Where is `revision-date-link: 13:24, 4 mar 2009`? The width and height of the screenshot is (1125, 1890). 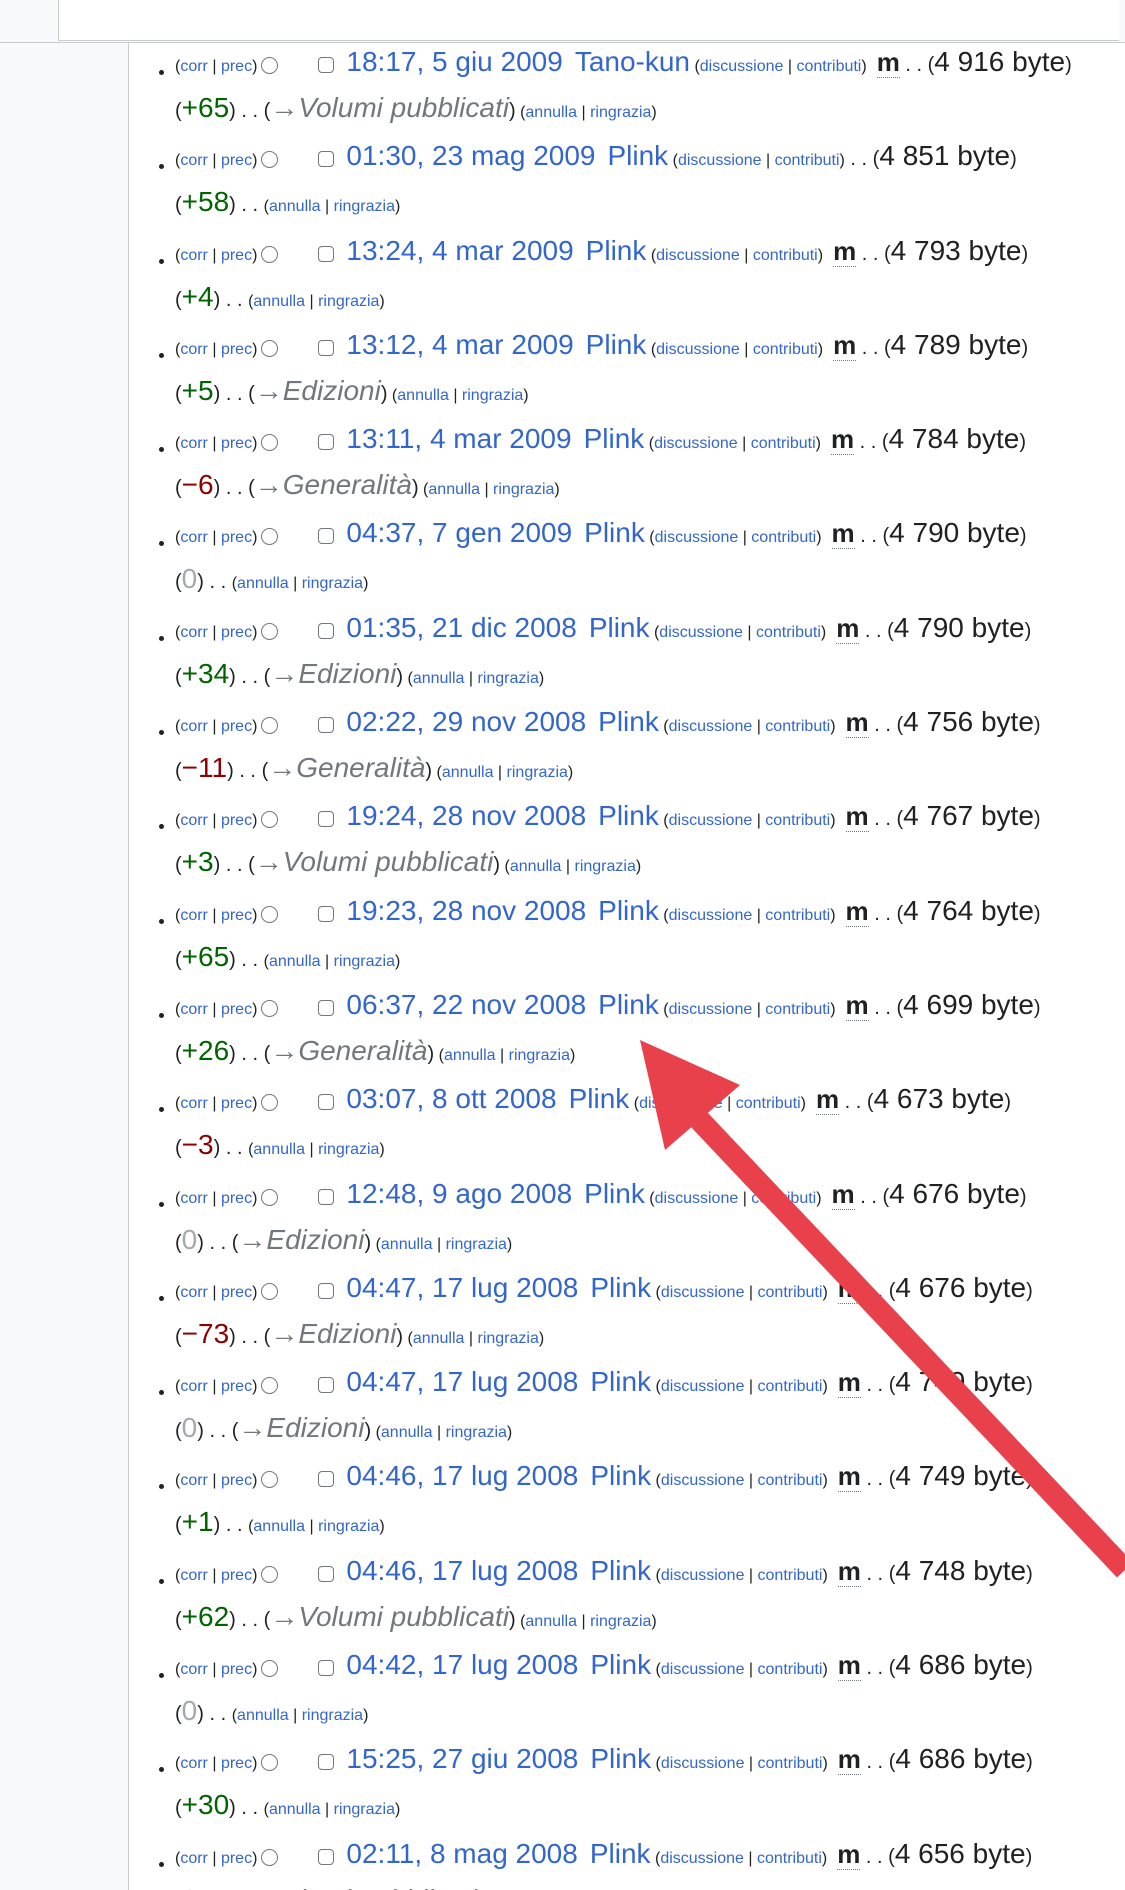
revision-date-link: 13:24, 4 mar 2009 is located at coordinates (459, 250).